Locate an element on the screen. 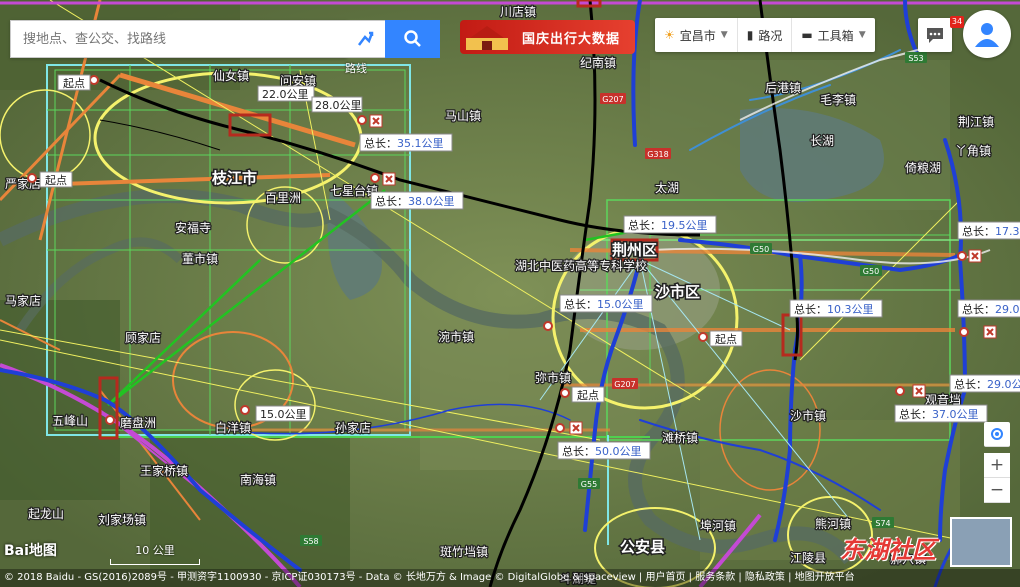 The image size is (1020, 587). zoom-in-button: + is located at coordinates (997, 465).